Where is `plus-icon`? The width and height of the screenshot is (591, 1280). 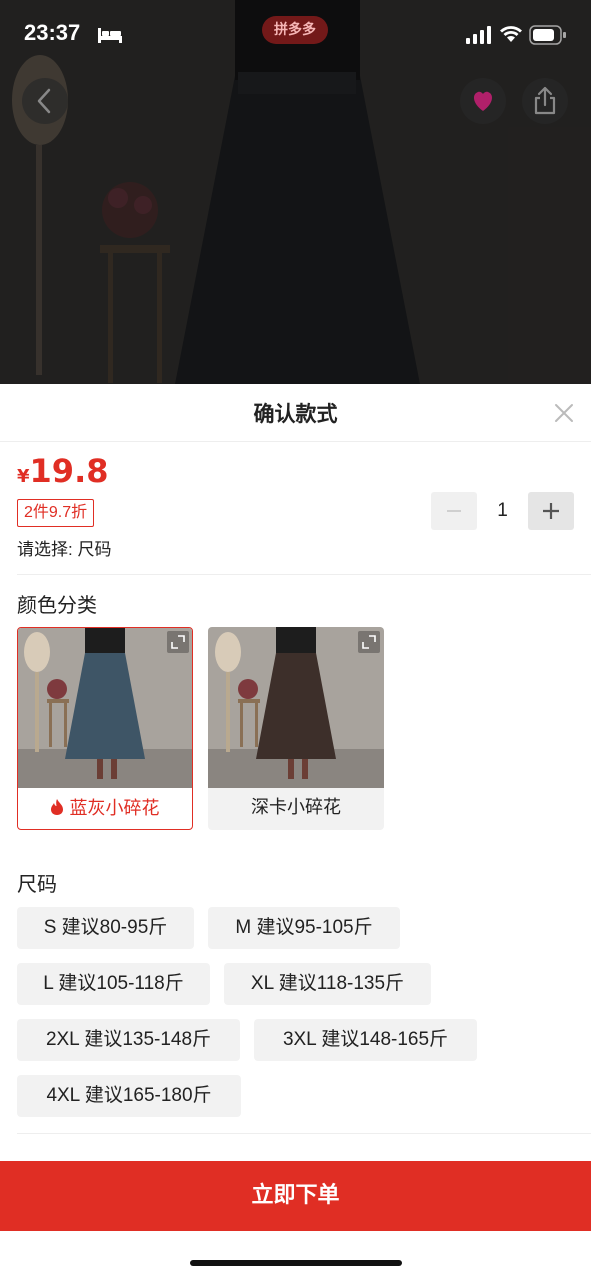
plus-icon is located at coordinates (551, 511).